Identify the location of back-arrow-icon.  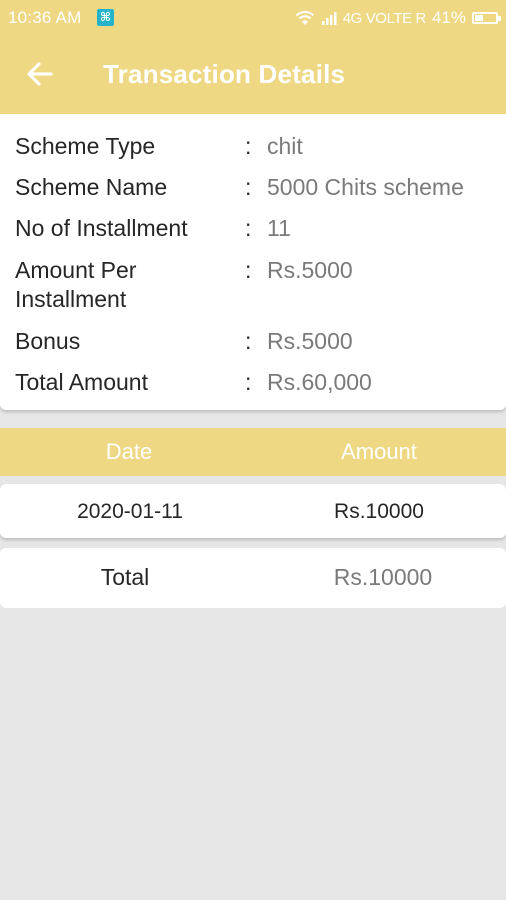
(40, 74).